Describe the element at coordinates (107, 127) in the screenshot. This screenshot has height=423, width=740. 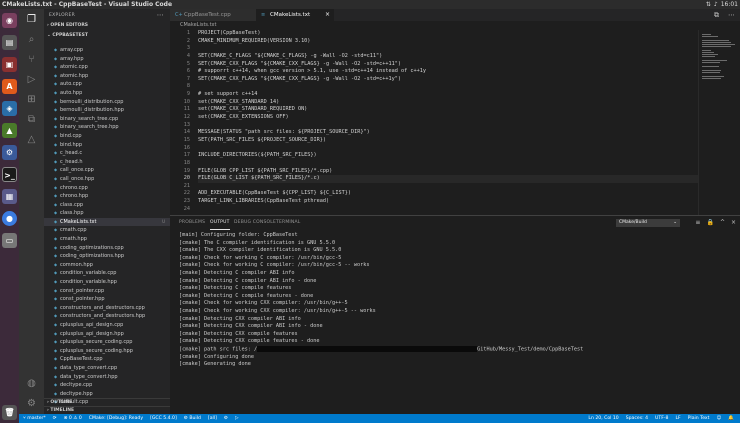
I see `file-item: ◆ binary_search_tree.hpp` at that location.